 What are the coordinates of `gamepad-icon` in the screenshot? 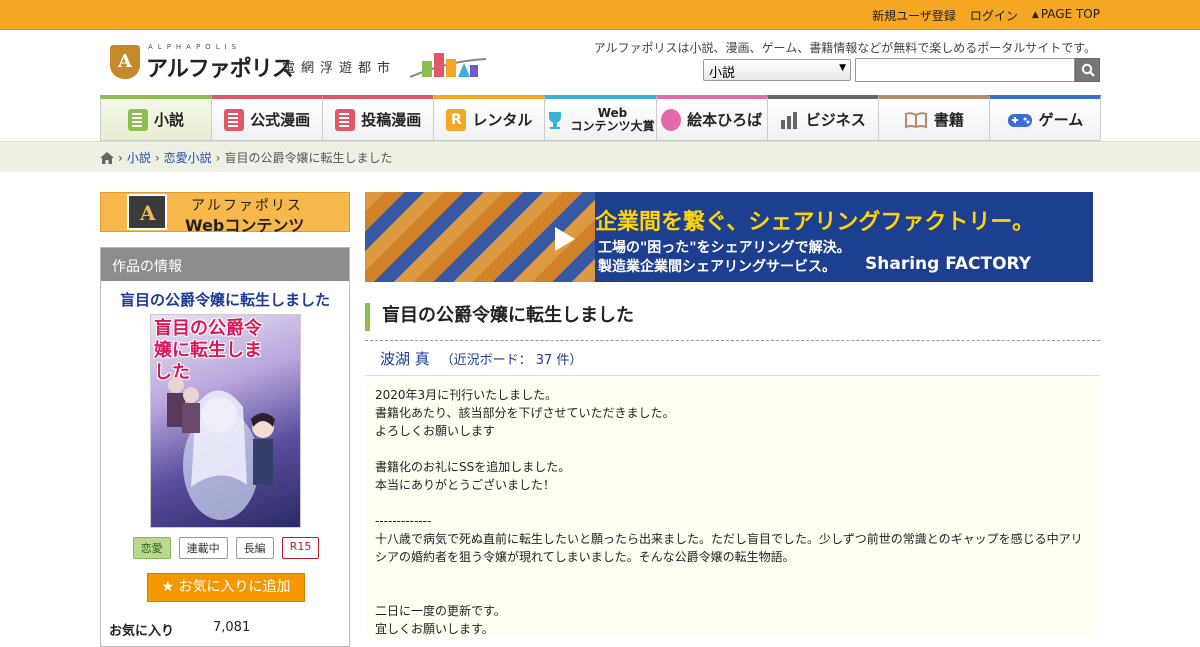 It's located at (1019, 120).